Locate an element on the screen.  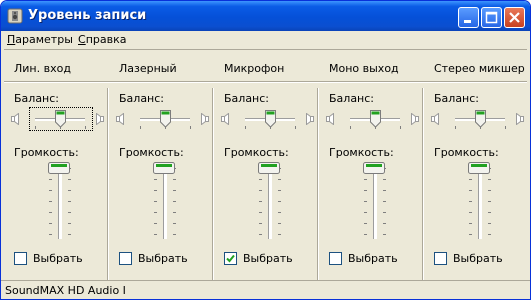
maximize-icon is located at coordinates (491, 17).